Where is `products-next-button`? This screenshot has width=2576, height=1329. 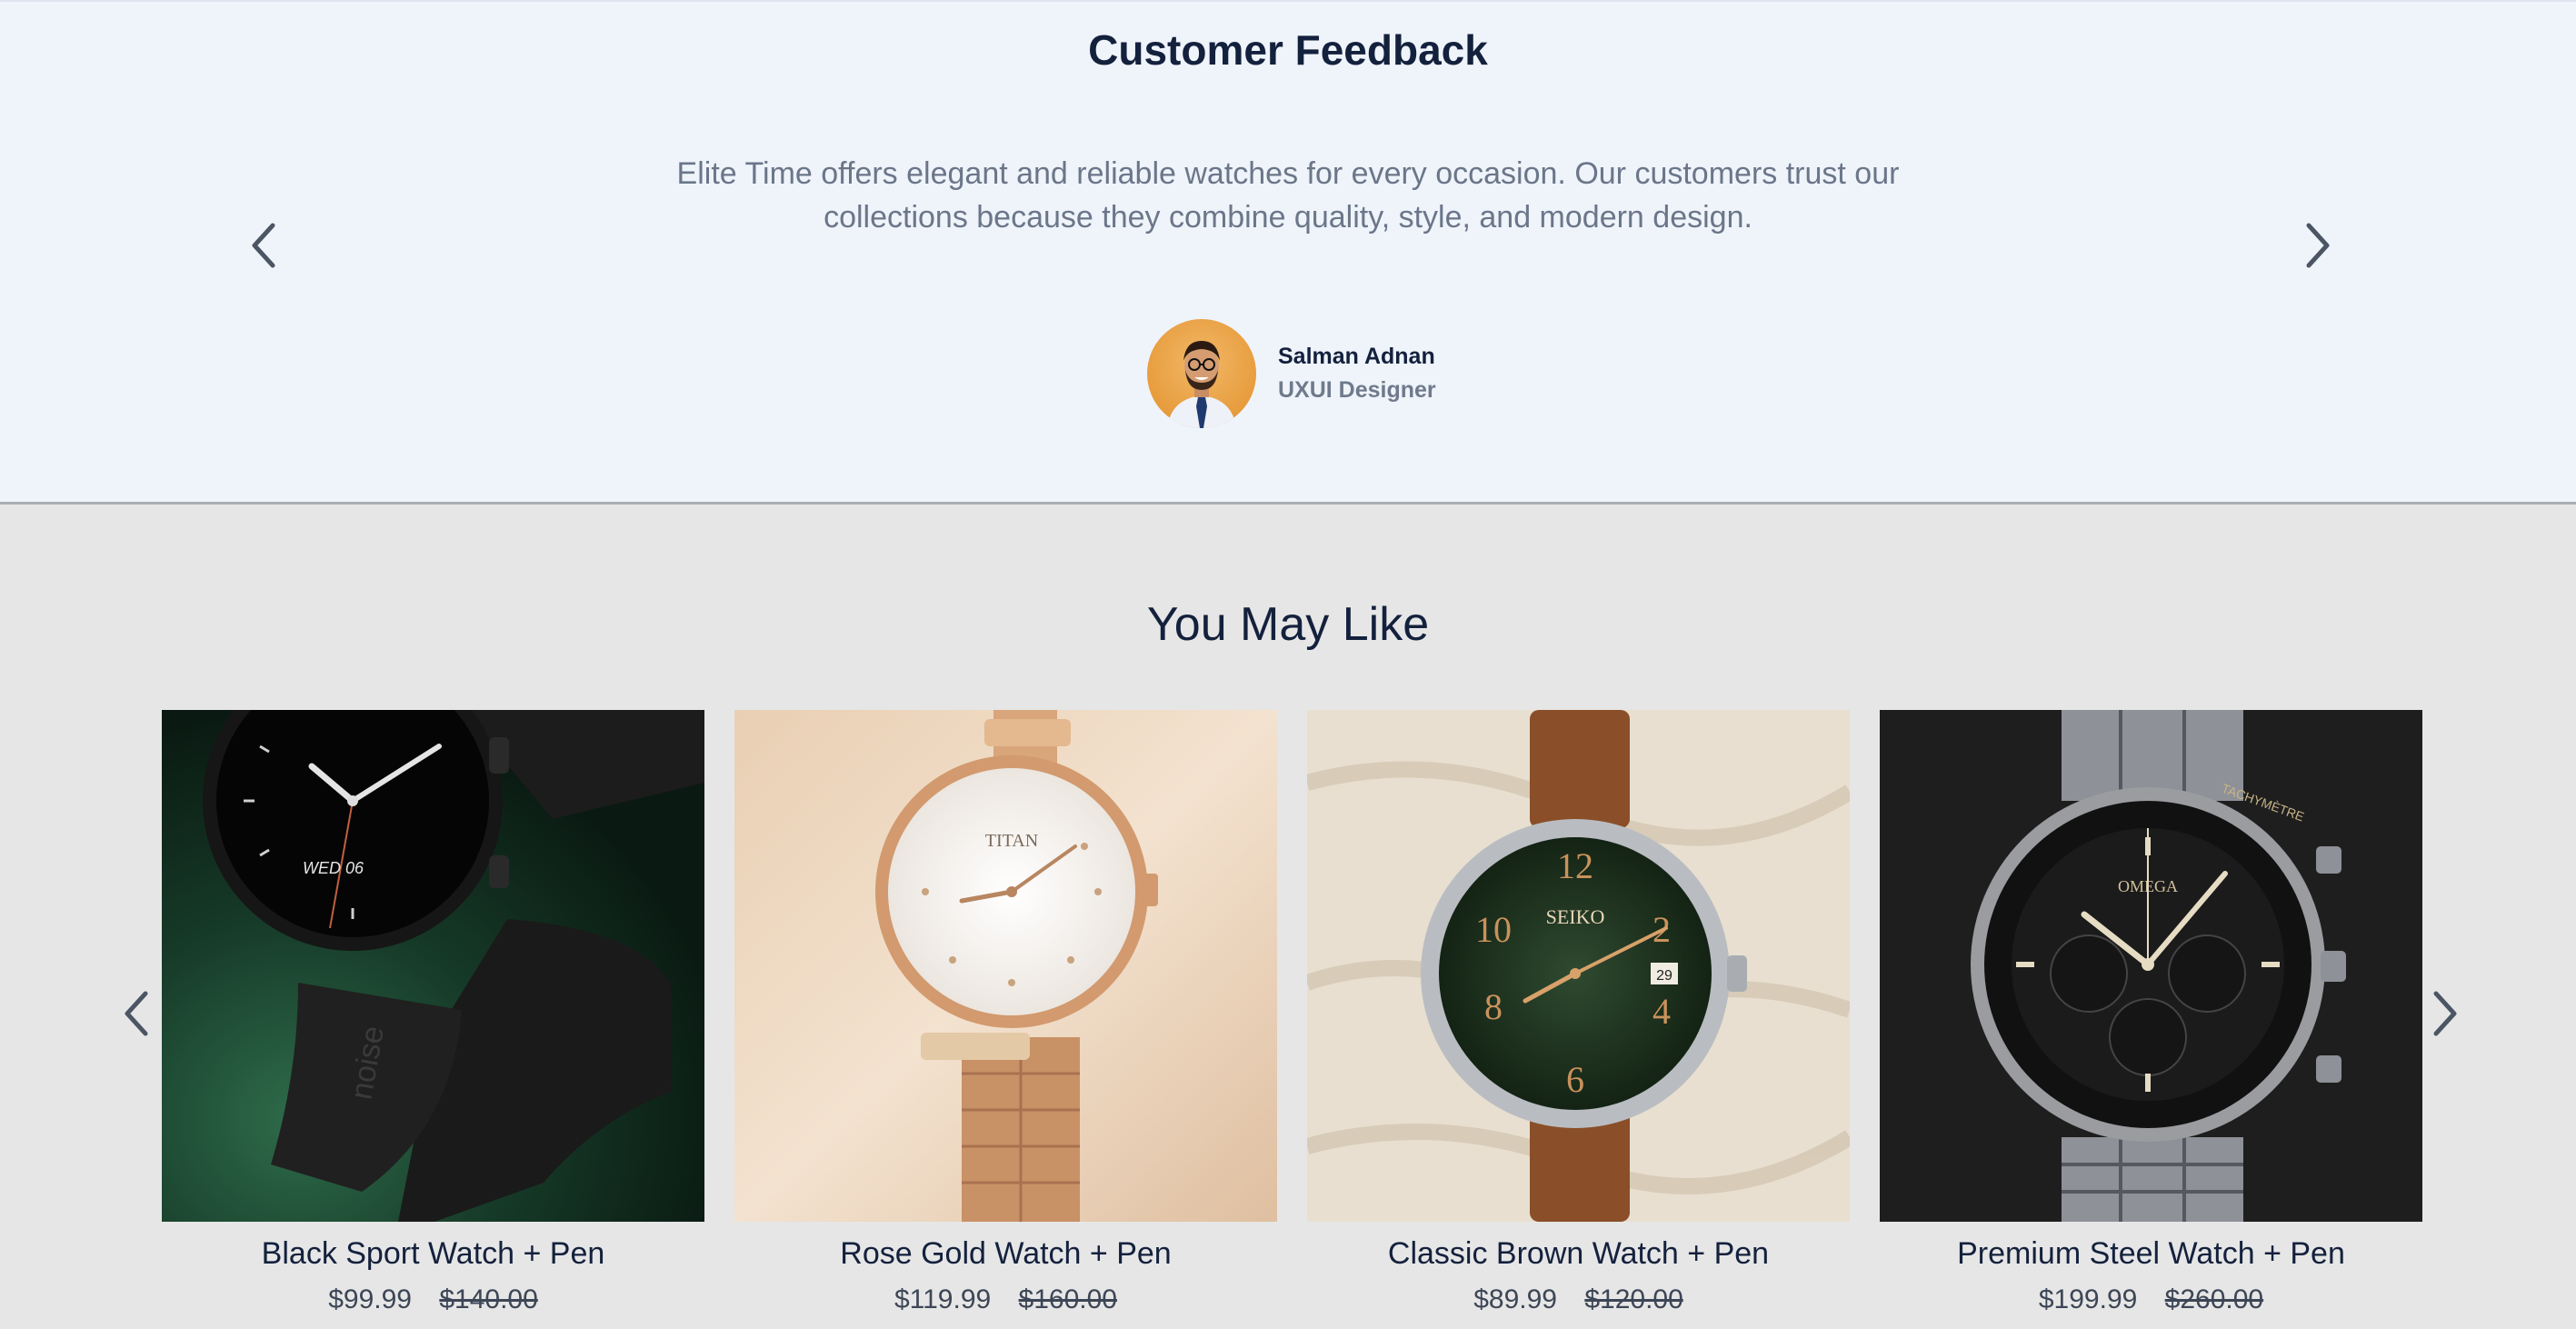 products-next-button is located at coordinates (2445, 1014).